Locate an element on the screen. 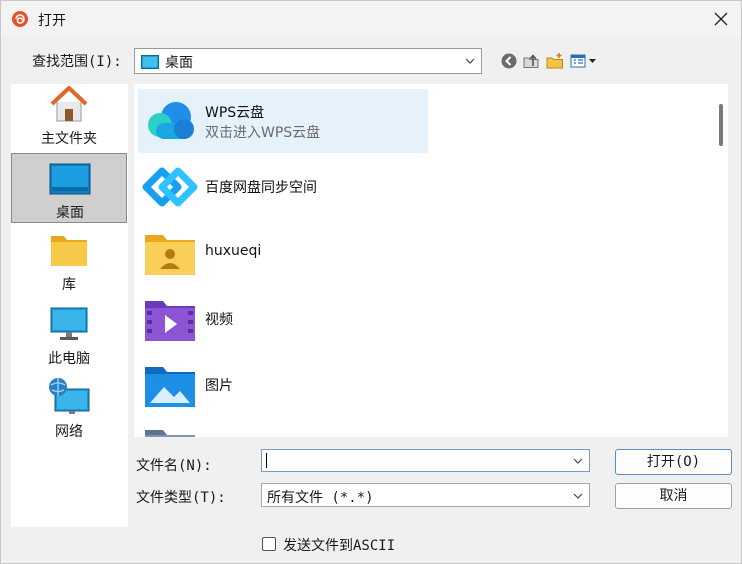 Image resolution: width=742 pixels, height=564 pixels. app-logo-icon is located at coordinates (20, 19).